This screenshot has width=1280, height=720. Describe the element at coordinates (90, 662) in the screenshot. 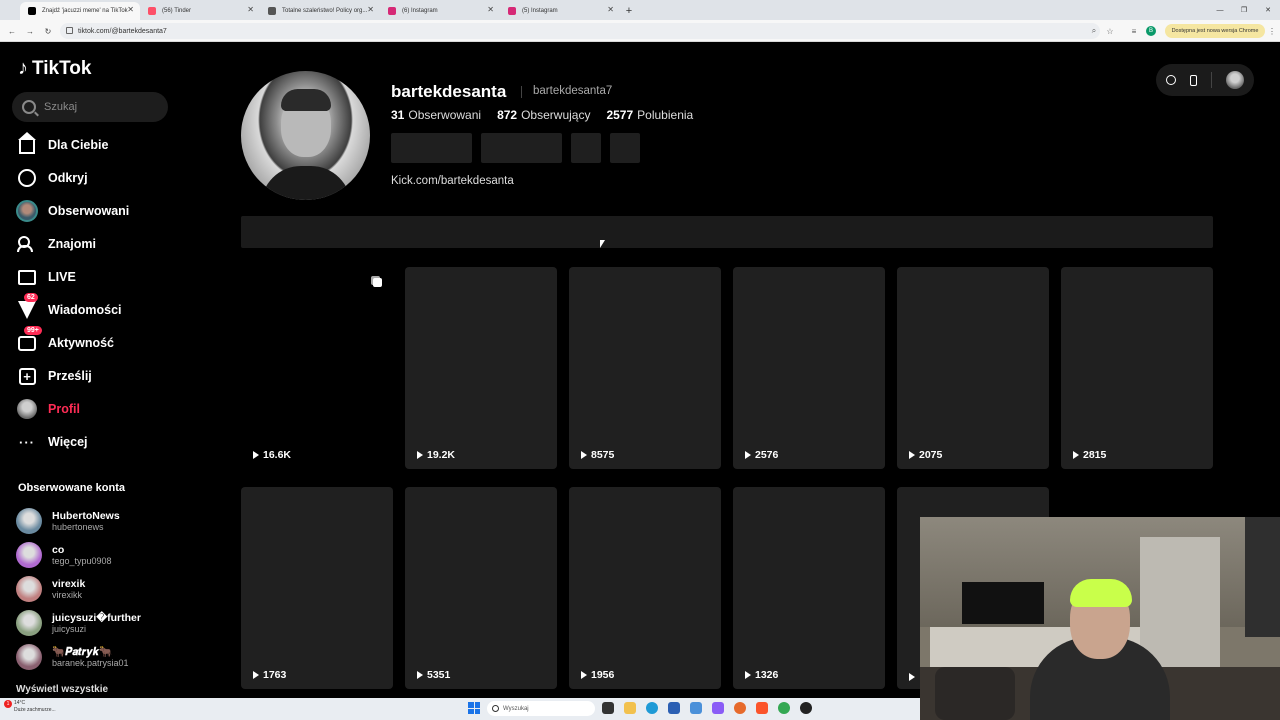

I see `account-handle: baranek.patrysia01` at that location.